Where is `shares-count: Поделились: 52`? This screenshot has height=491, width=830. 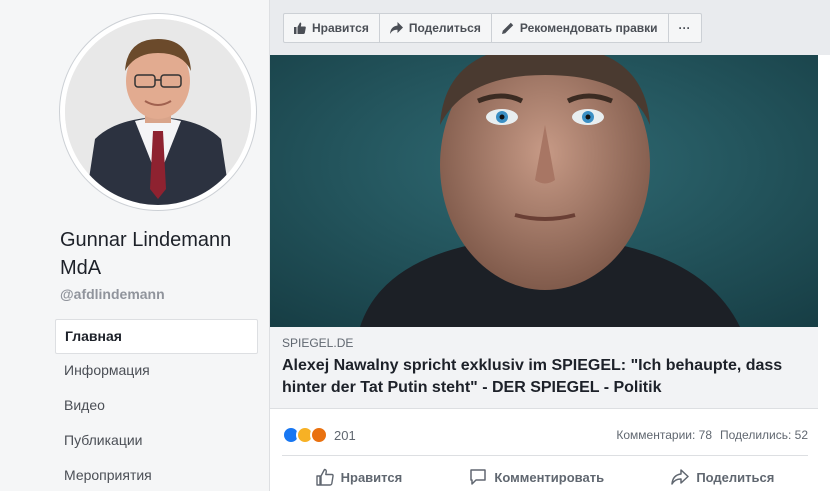
shares-count: Поделились: 52 is located at coordinates (764, 435).